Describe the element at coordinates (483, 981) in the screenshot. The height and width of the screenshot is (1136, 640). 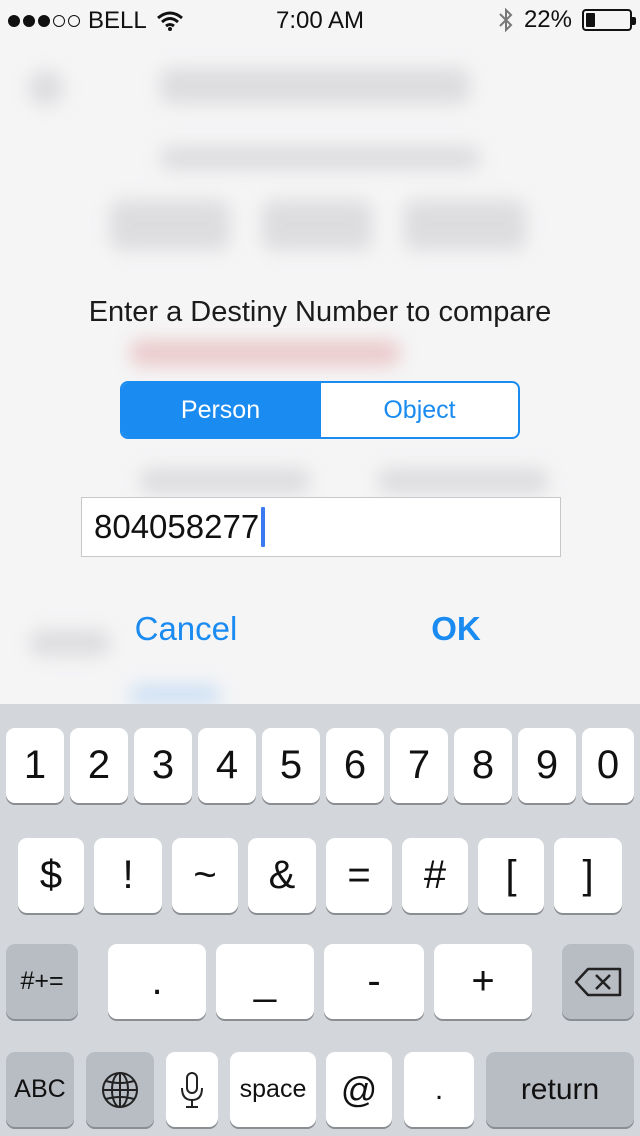
I see `key-plus: +` at that location.